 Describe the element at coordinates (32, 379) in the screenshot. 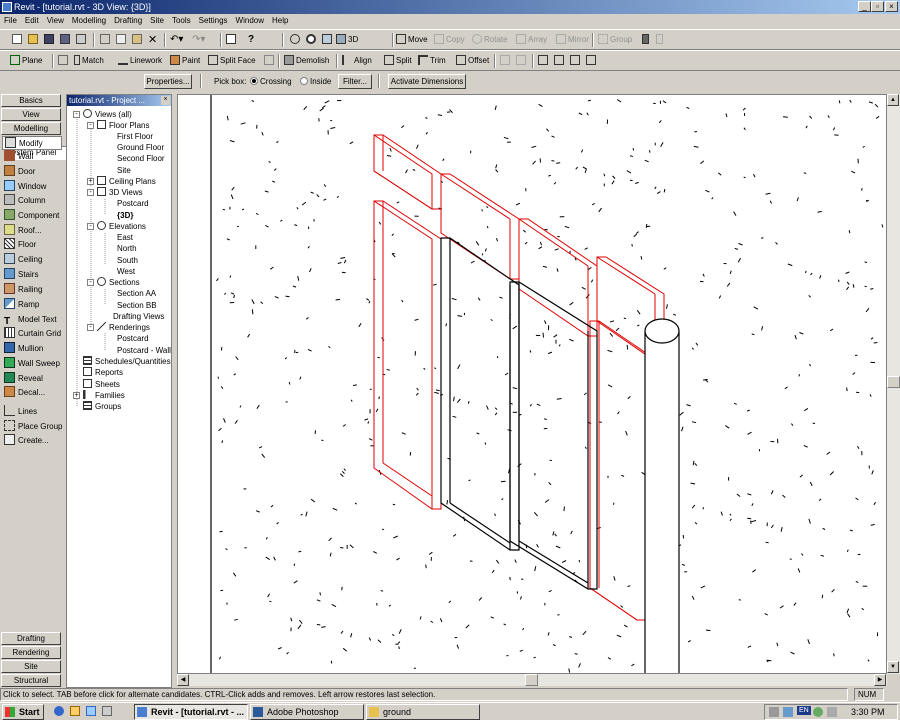

I see `reveal-tool: Reveal` at that location.